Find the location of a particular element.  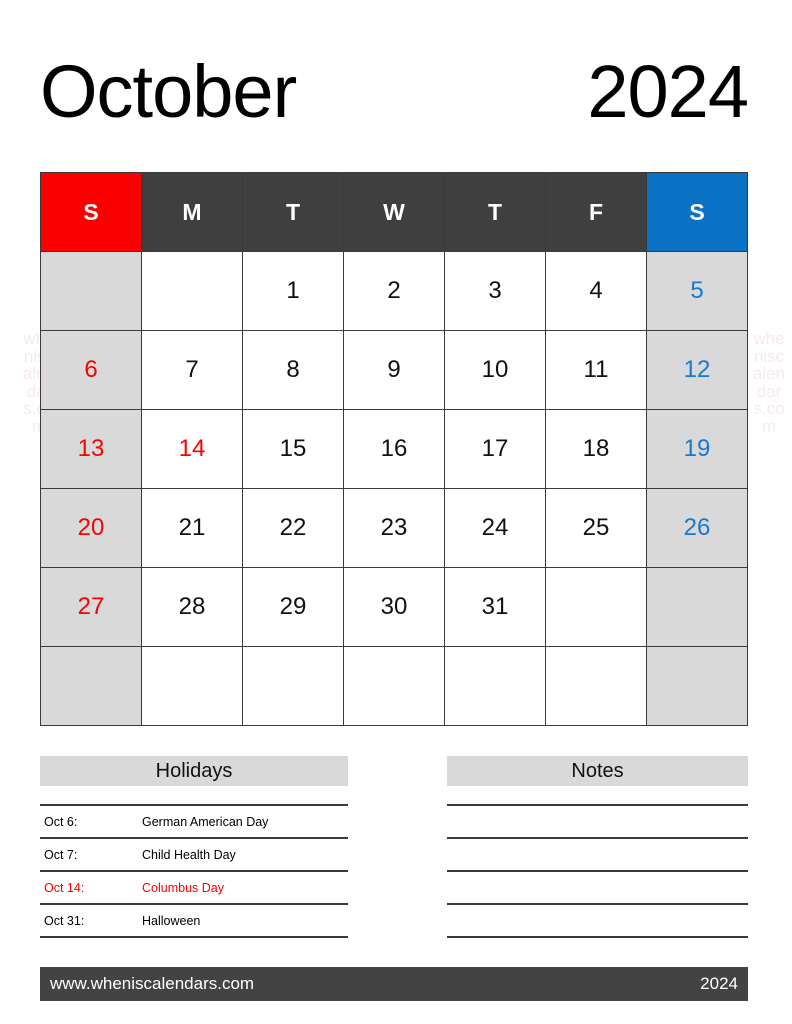

calendar-week-row: 6 7 8 9 10 11 12 is located at coordinates (394, 370).